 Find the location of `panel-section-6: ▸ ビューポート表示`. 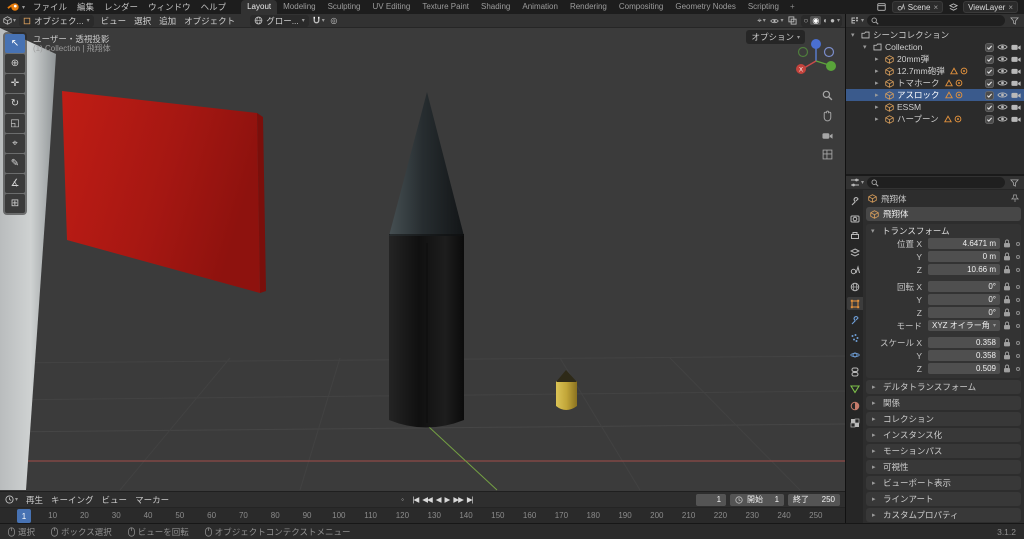

panel-section-6: ▸ ビューポート表示 is located at coordinates (943, 483).